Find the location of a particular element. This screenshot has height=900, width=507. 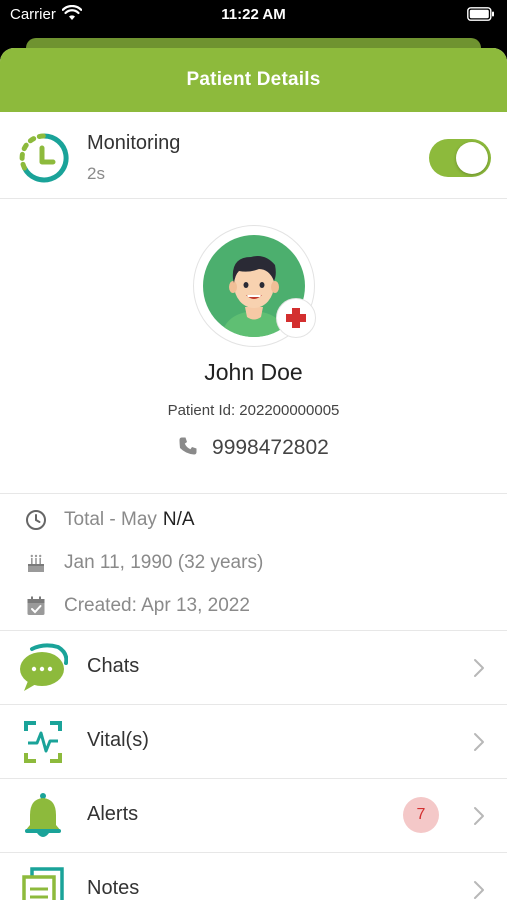

menu-item-chats: Chats is located at coordinates (253, 668).